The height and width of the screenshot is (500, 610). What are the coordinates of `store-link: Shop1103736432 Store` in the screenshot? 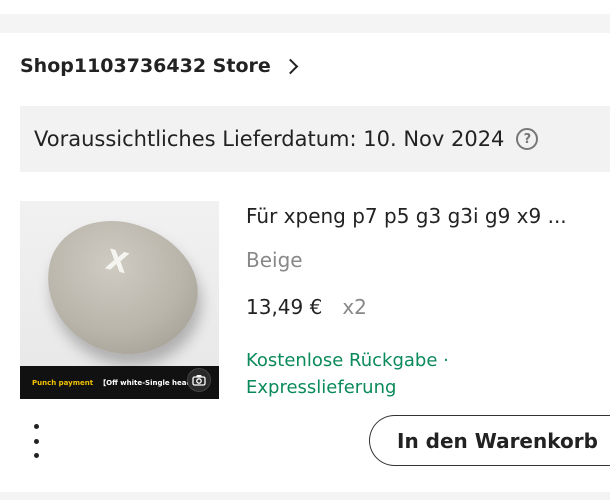 It's located at (159, 66).